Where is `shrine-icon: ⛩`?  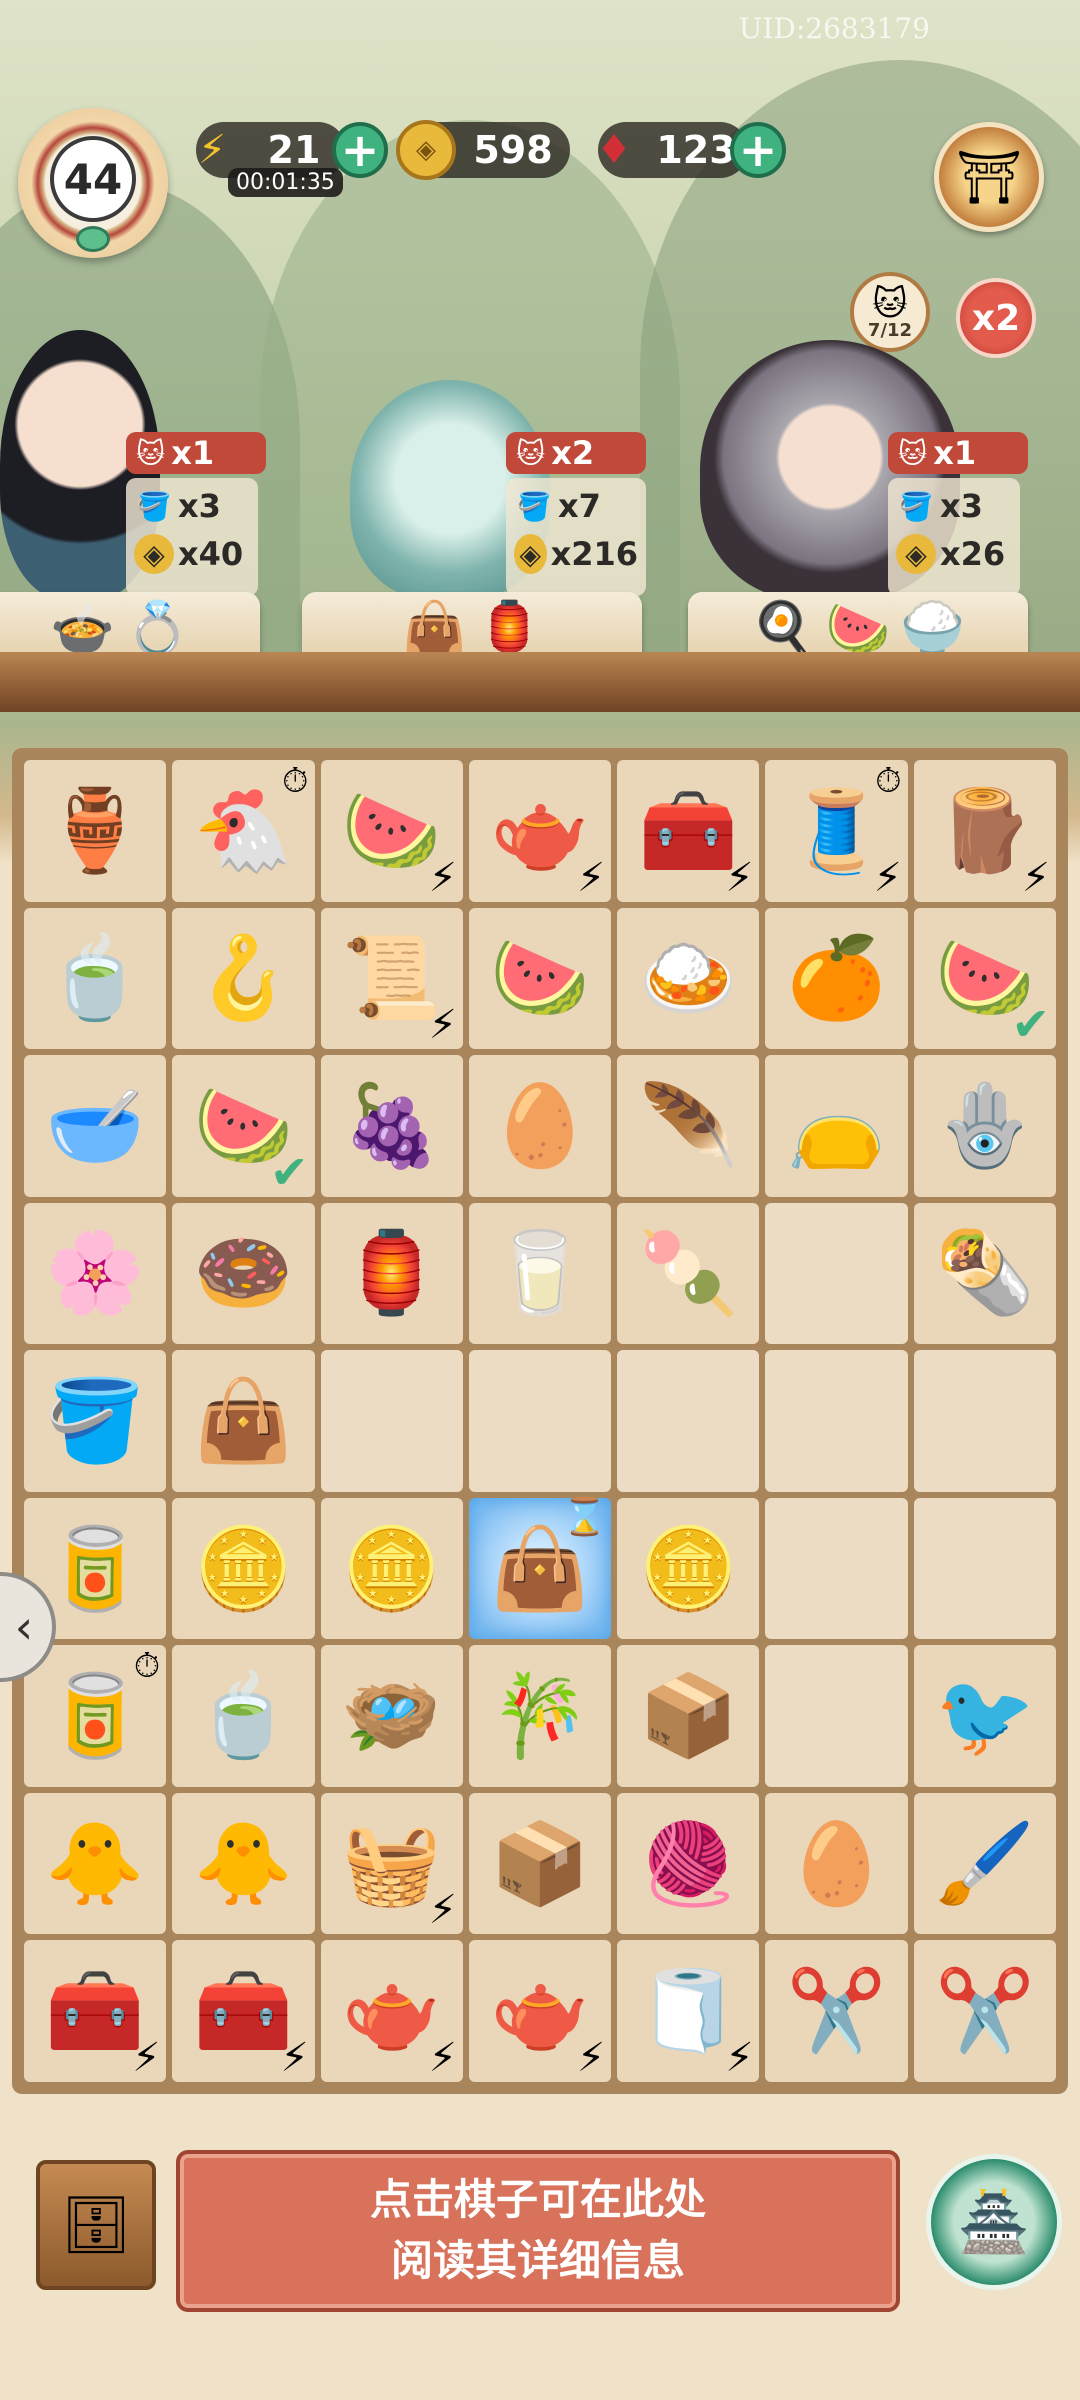
shrine-icon: ⛩ is located at coordinates (988, 177).